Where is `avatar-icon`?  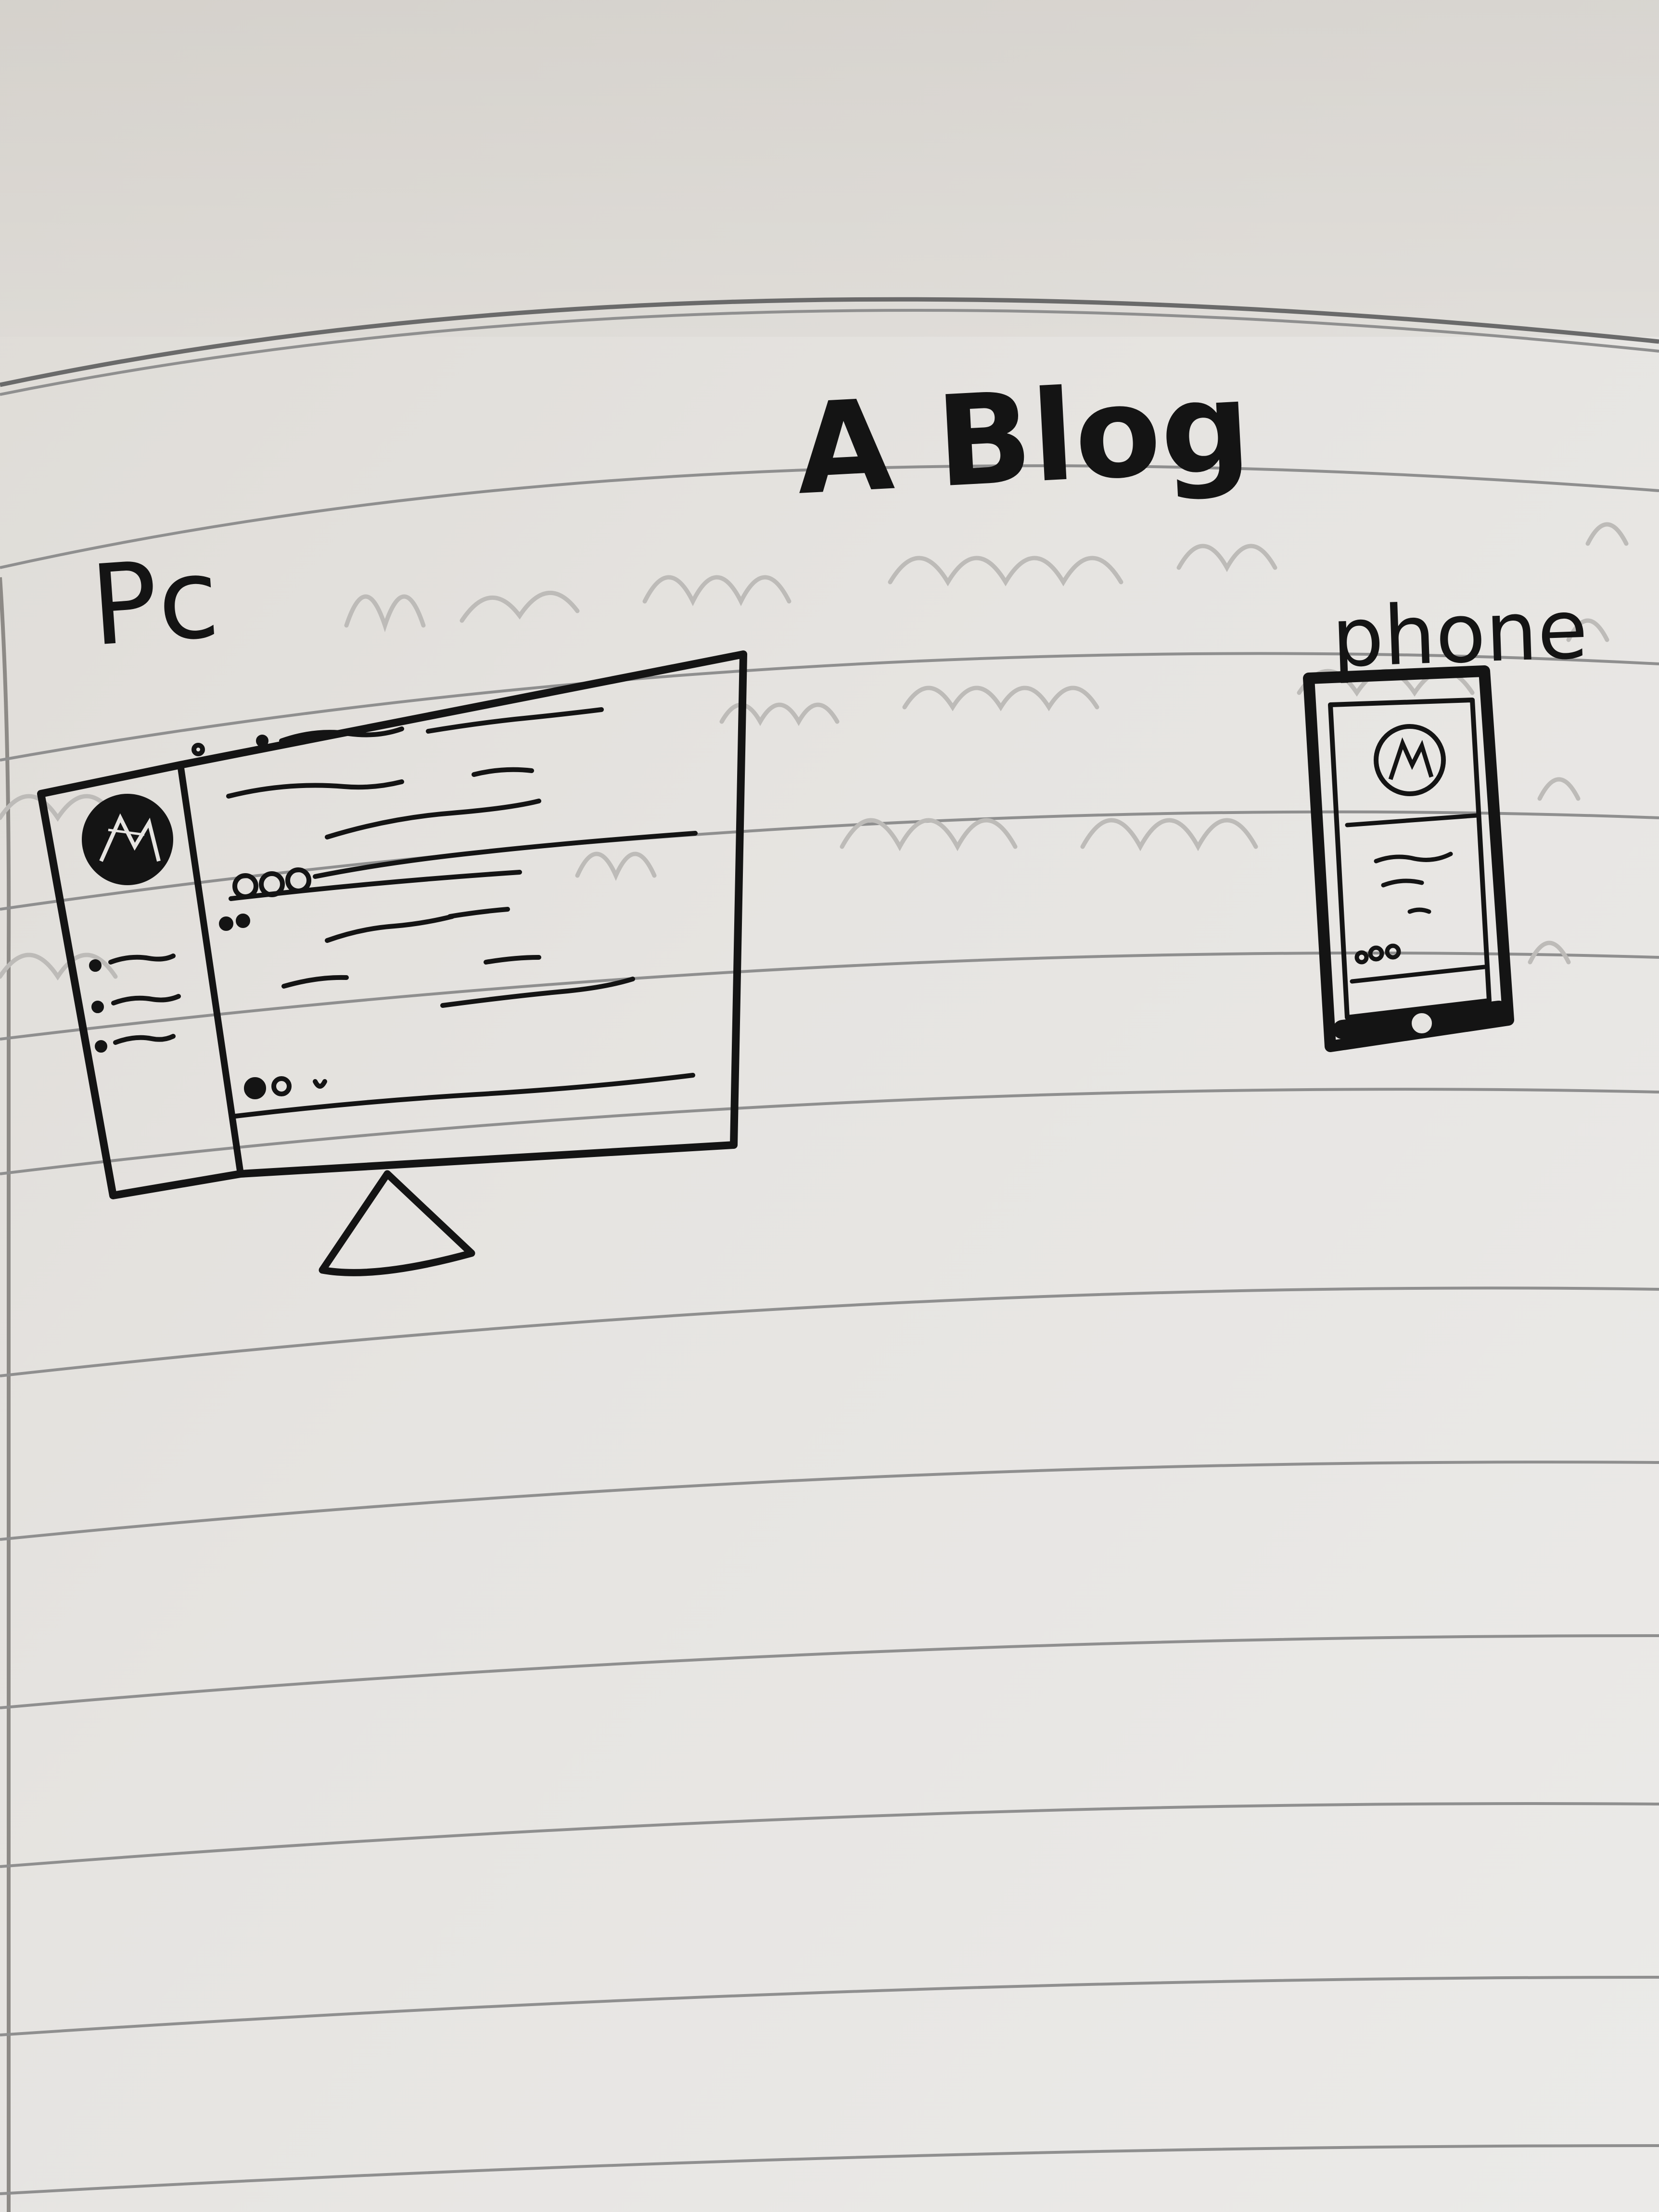 avatar-icon is located at coordinates (127, 839).